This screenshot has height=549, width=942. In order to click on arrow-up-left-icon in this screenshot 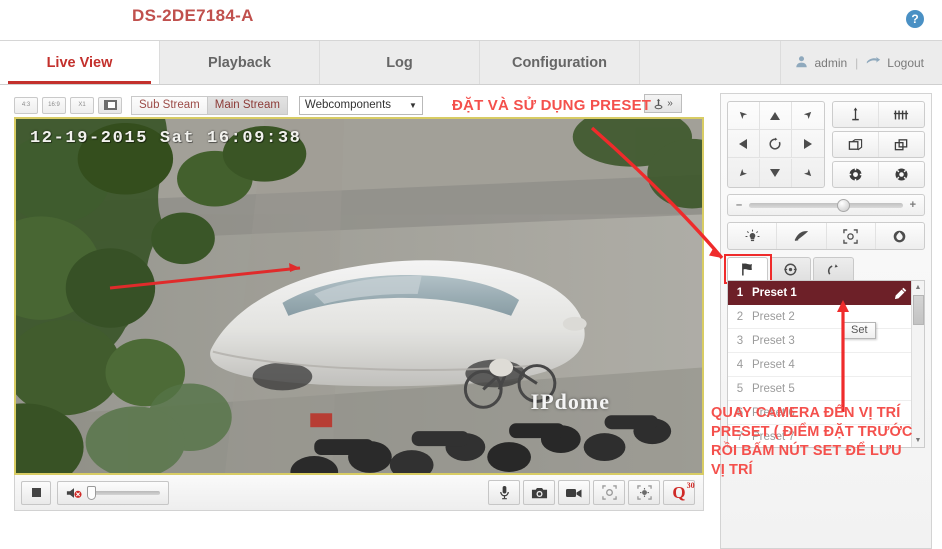, I will do `click(743, 115)`.